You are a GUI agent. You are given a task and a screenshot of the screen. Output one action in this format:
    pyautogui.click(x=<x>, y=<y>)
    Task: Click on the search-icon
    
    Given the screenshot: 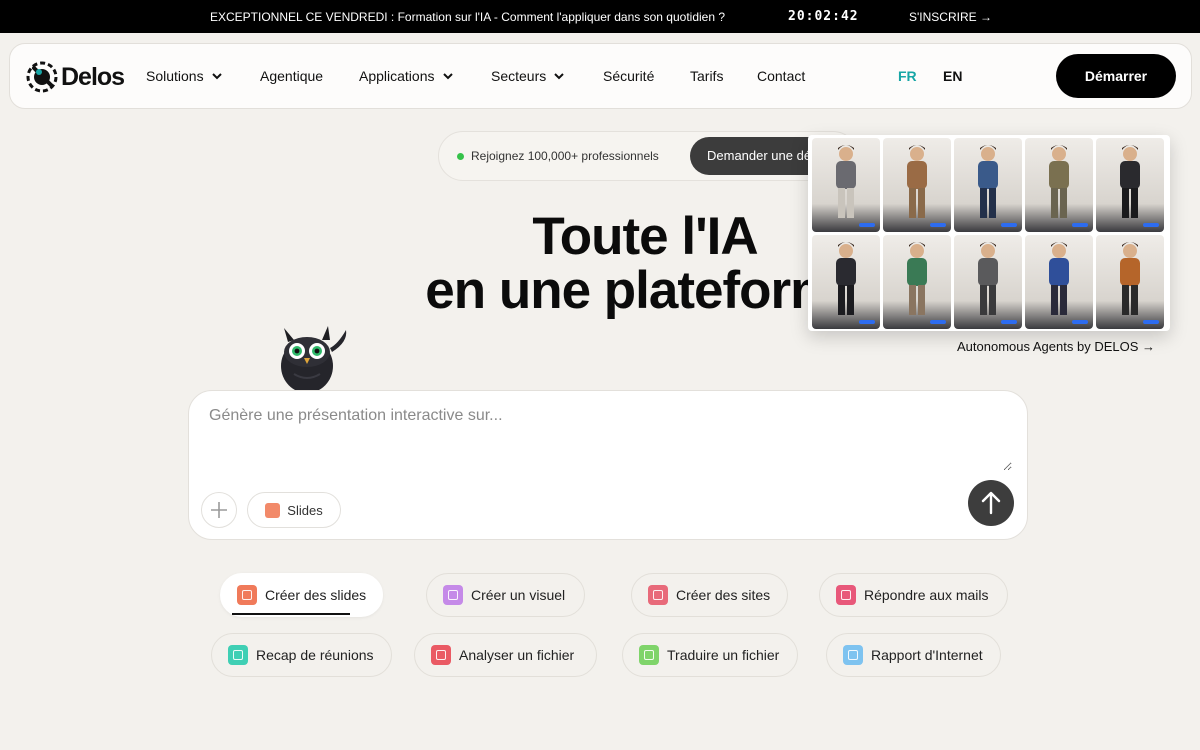 What is the action you would take?
    pyautogui.click(x=853, y=655)
    